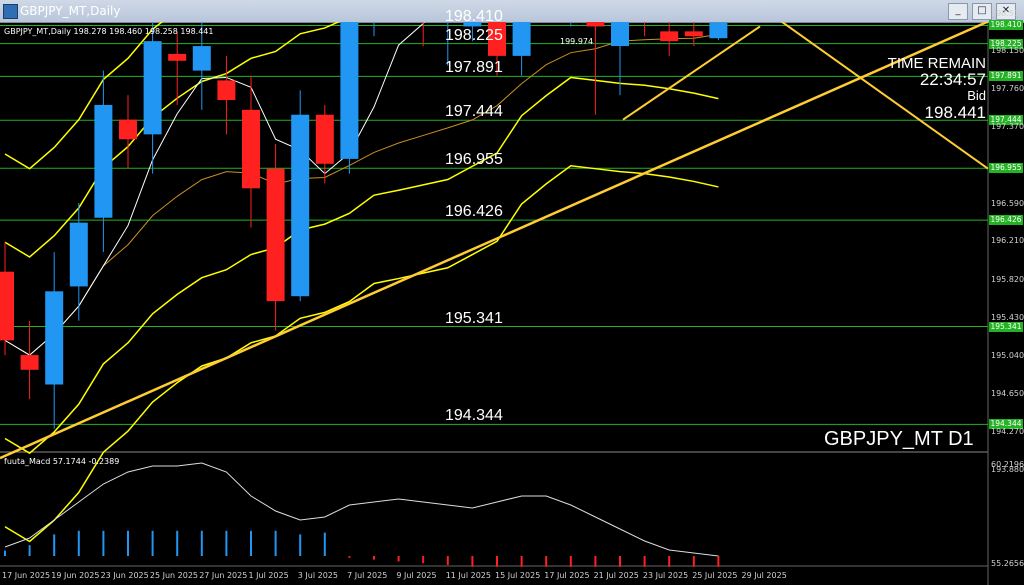 The height and width of the screenshot is (585, 1024). I want to click on price-axis-tick: 196.210, so click(1007, 241).